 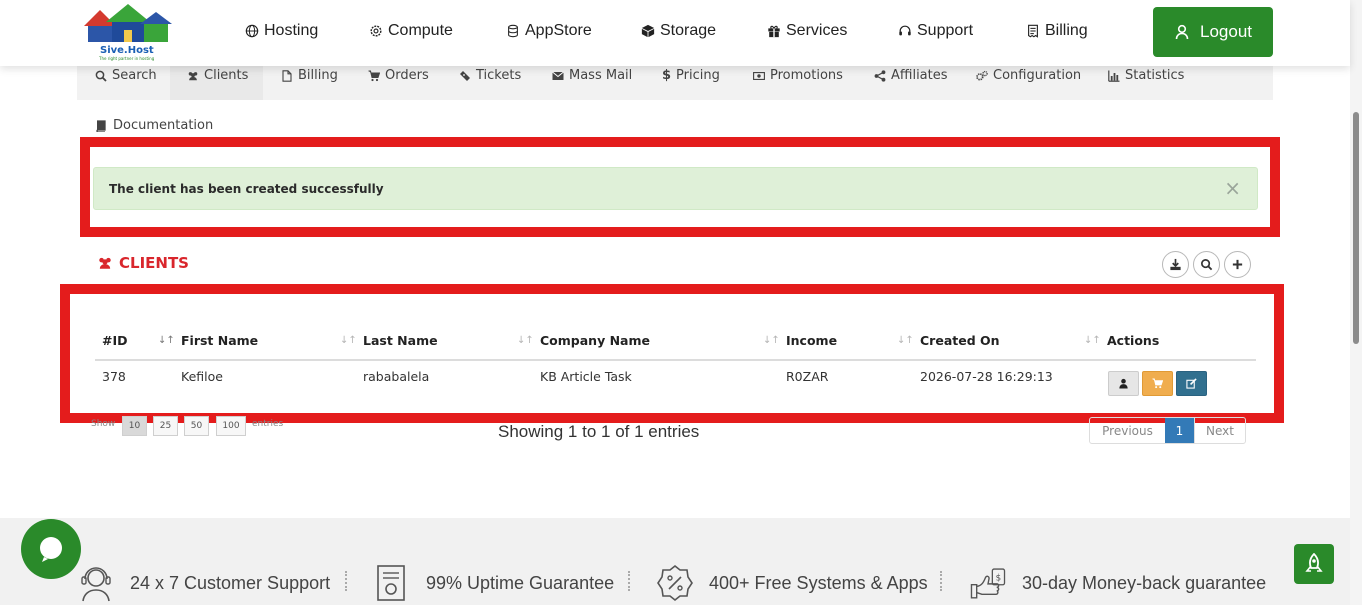 What do you see at coordinates (1133, 340) in the screenshot?
I see `column-header-actions: Actions` at bounding box center [1133, 340].